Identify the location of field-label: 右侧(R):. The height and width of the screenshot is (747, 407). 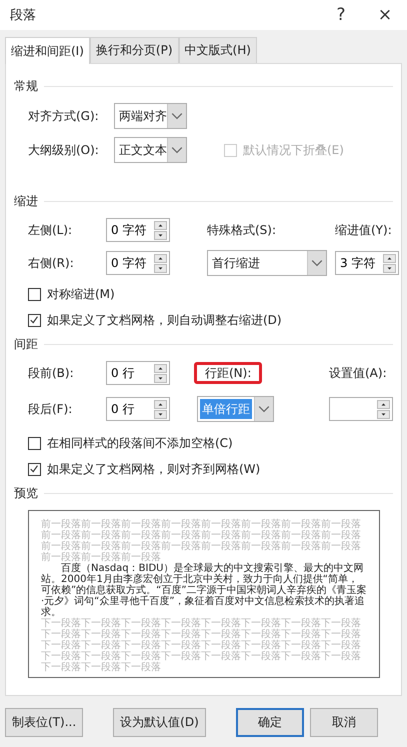
(51, 263).